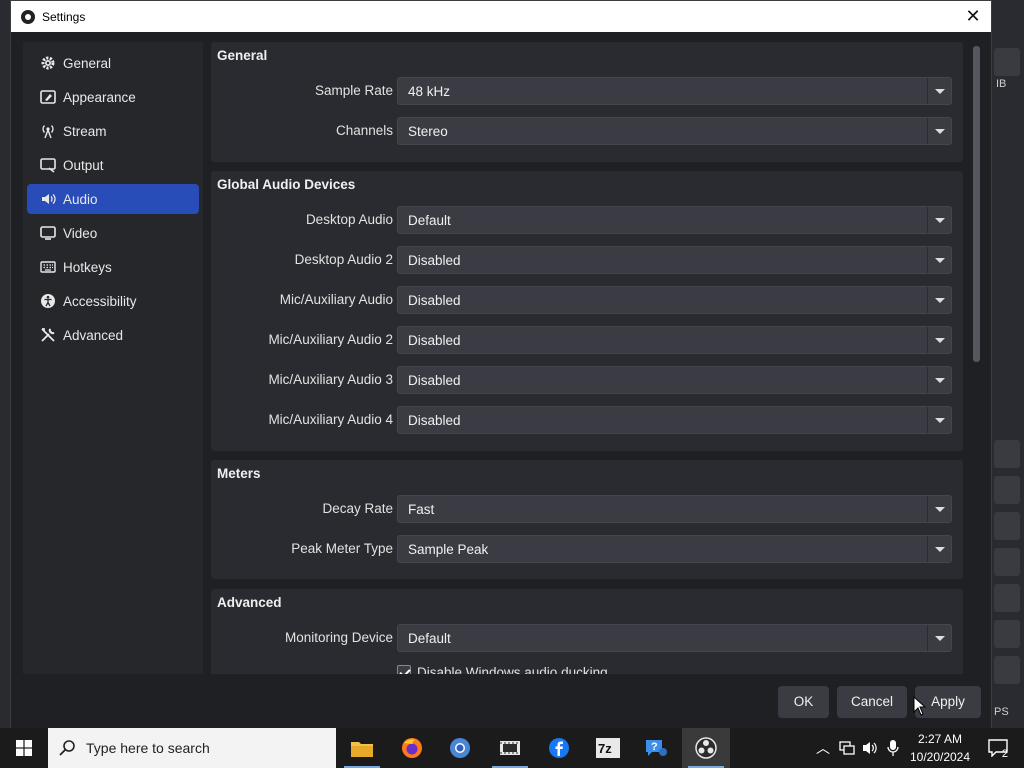 Image resolution: width=1024 pixels, height=768 pixels. Describe the element at coordinates (338, 637) in the screenshot. I see `monitoring-device-label: Monitoring Device` at that location.